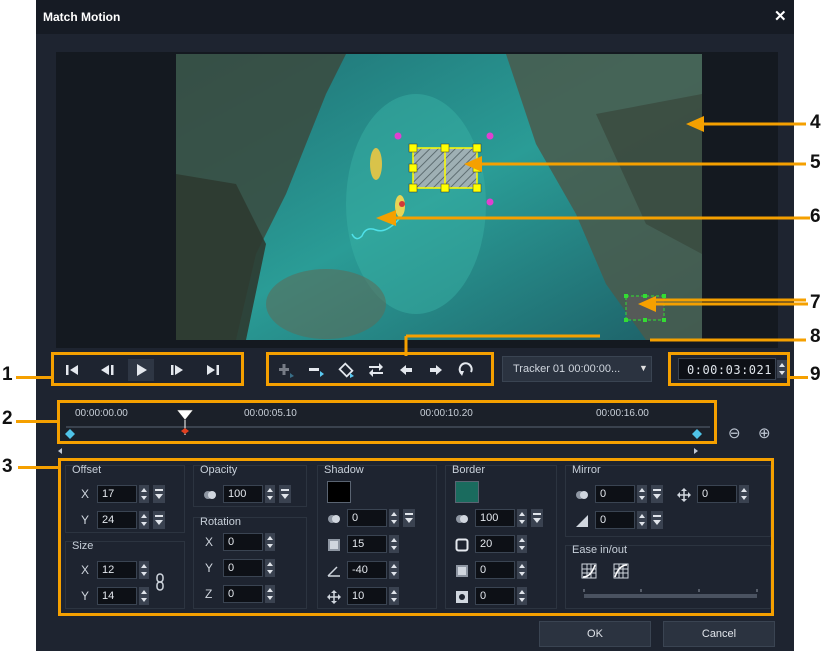 The height and width of the screenshot is (651, 830). I want to click on size-y-stepper, so click(144, 596).